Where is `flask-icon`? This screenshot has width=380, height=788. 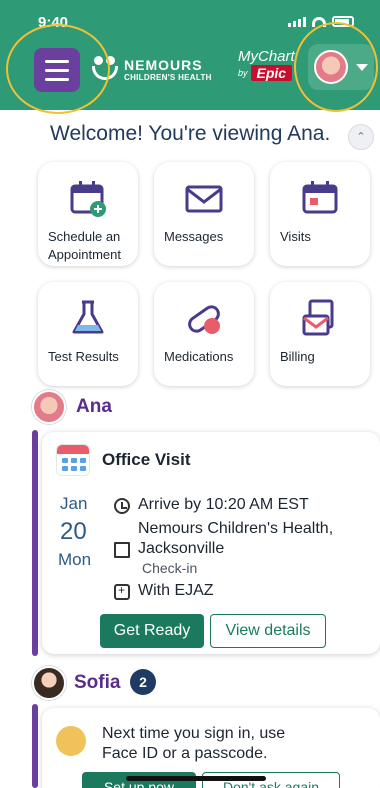
flask-icon is located at coordinates (88, 317).